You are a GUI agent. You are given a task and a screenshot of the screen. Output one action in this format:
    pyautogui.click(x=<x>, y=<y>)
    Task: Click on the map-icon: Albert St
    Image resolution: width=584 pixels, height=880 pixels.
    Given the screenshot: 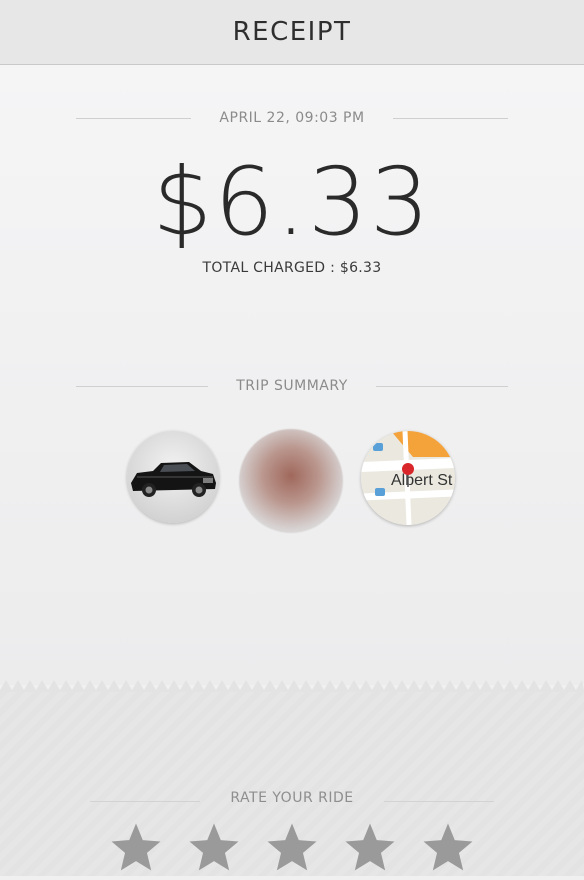 What is the action you would take?
    pyautogui.click(x=408, y=478)
    